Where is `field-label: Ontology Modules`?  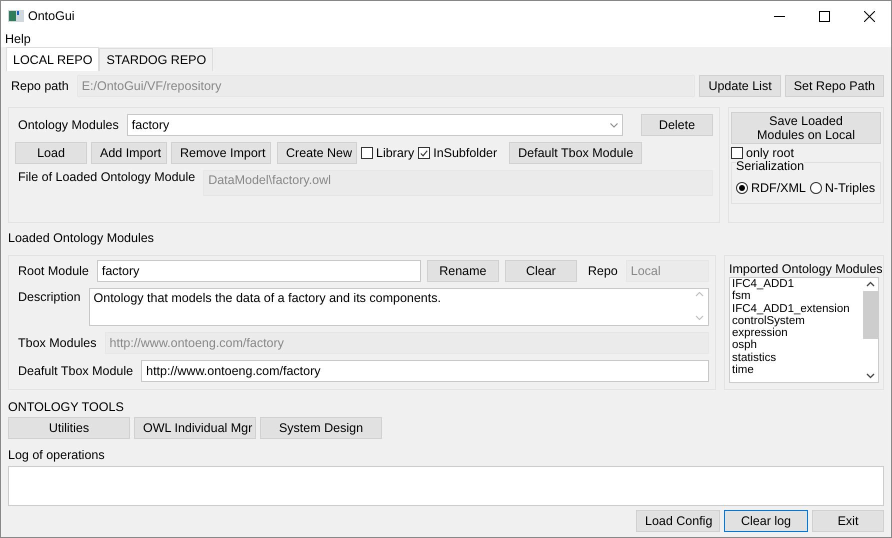
field-label: Ontology Modules is located at coordinates (68, 125).